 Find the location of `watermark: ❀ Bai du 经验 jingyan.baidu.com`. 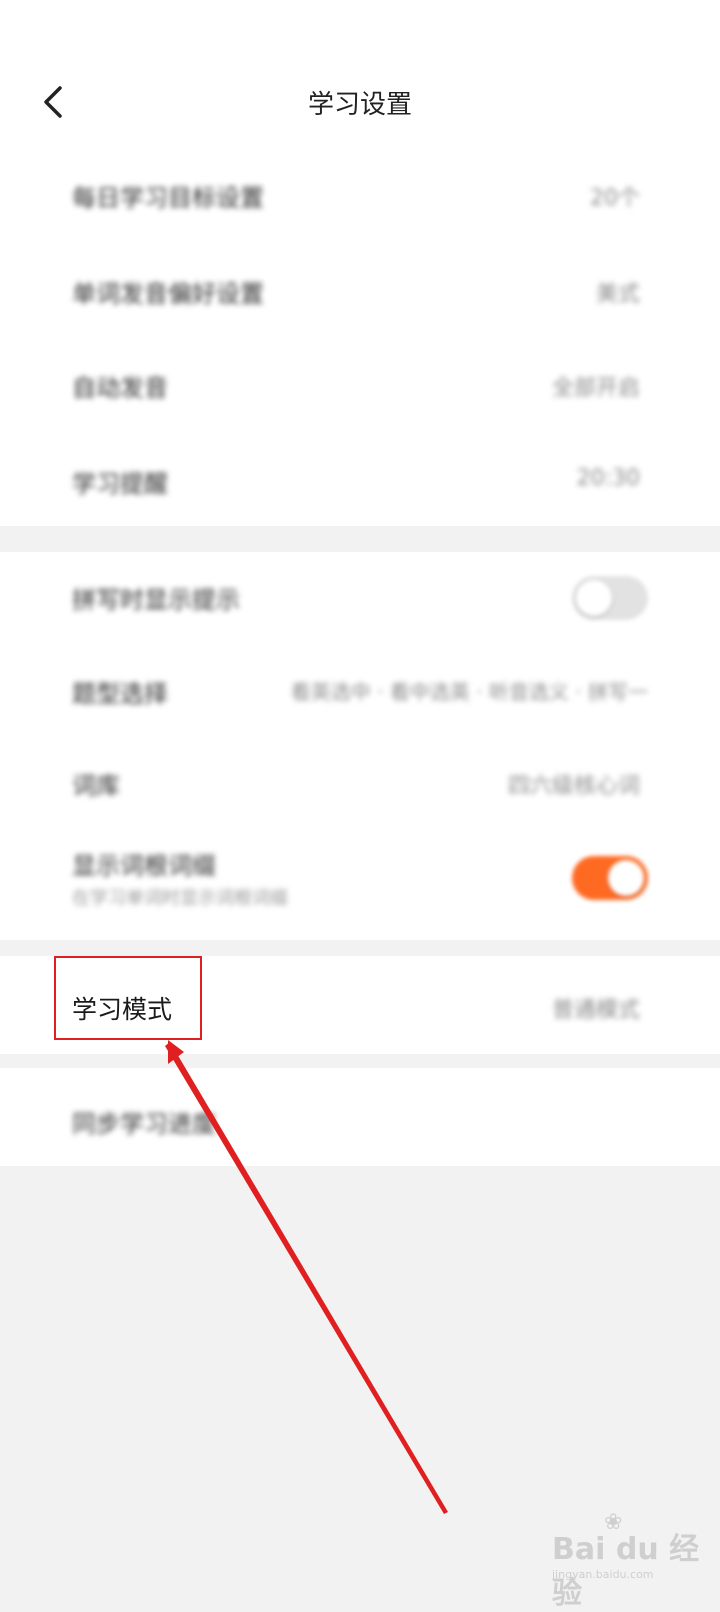

watermark: ❀ Bai du 经验 jingyan.baidu.com is located at coordinates (632, 1560).